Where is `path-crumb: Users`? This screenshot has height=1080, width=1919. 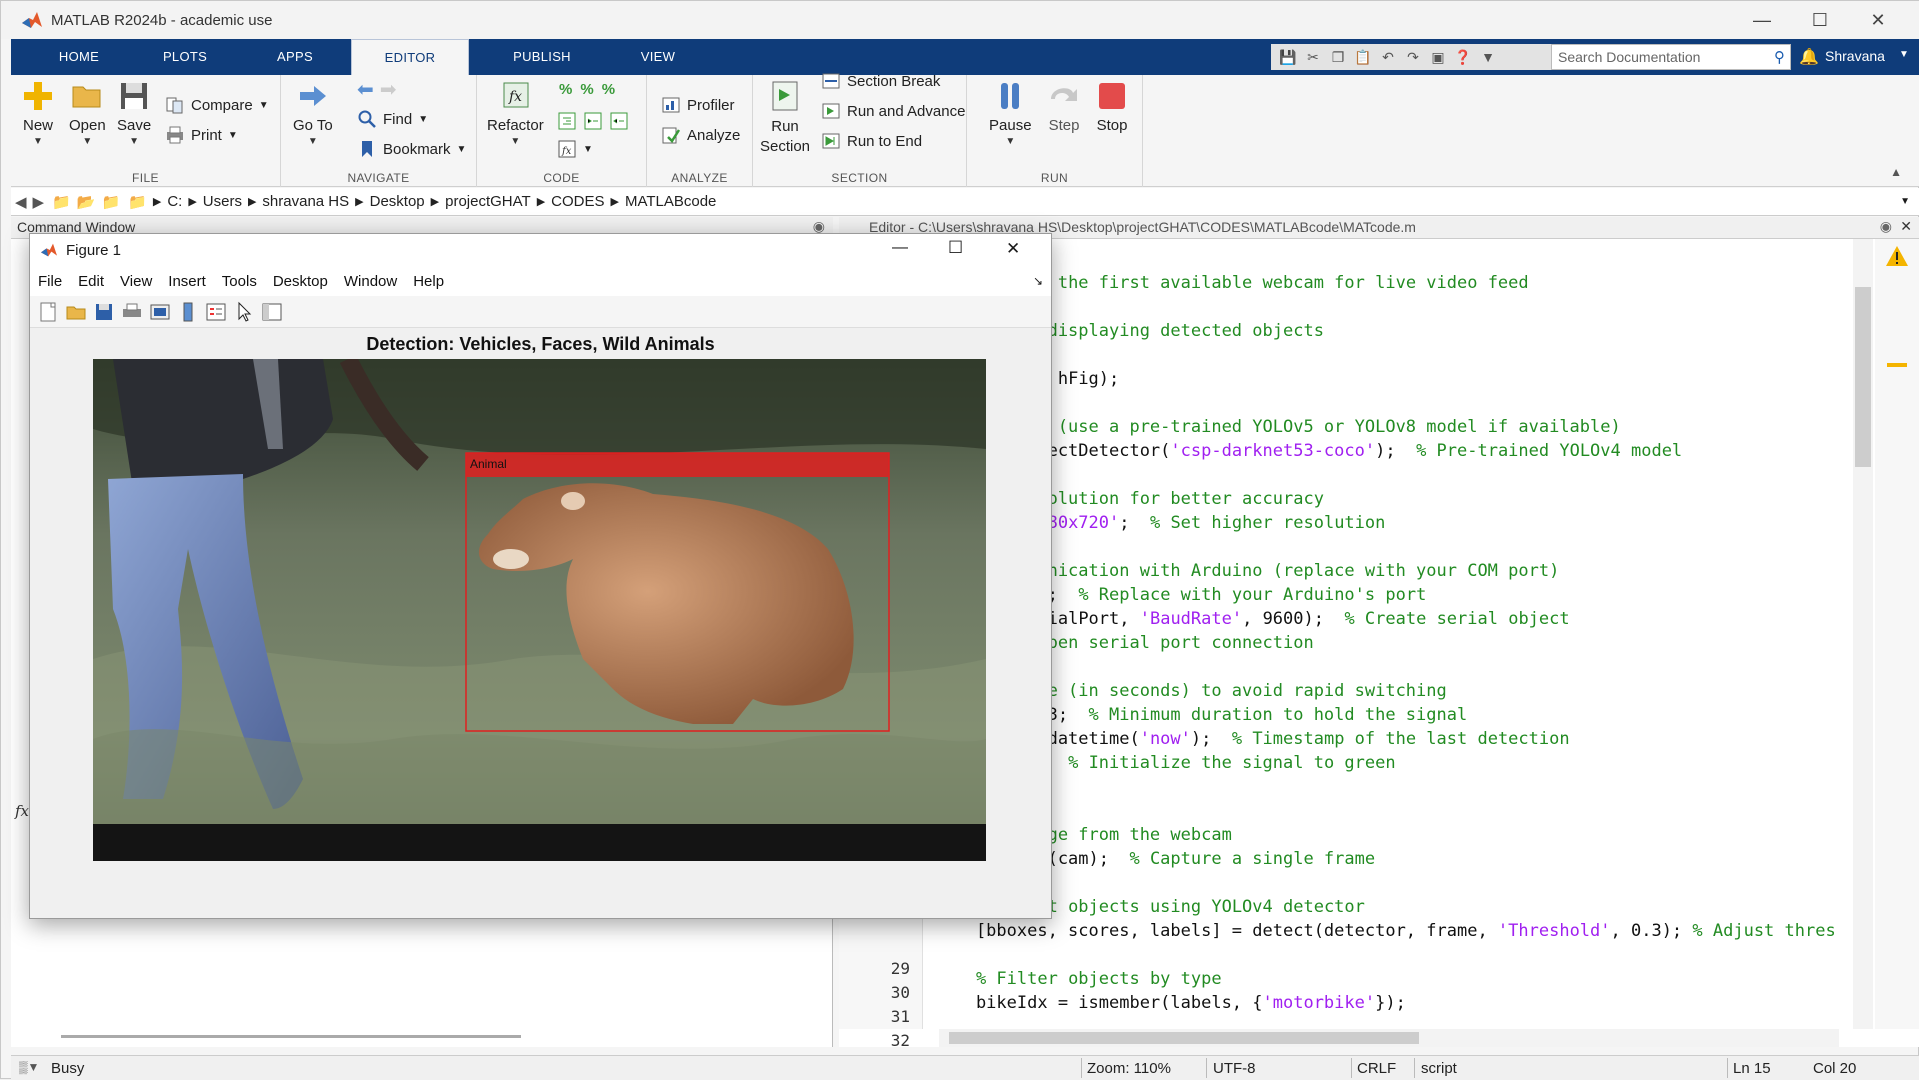
path-crumb: Users is located at coordinates (222, 201).